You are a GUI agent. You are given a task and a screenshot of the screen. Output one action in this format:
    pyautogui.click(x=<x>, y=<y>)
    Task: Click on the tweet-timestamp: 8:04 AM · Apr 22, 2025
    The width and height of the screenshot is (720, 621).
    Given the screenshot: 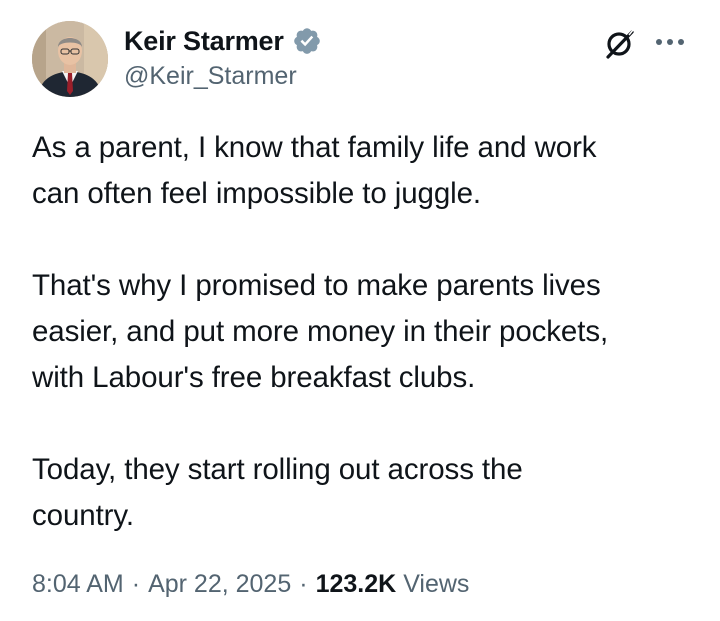 What is the action you would take?
    pyautogui.click(x=161, y=584)
    